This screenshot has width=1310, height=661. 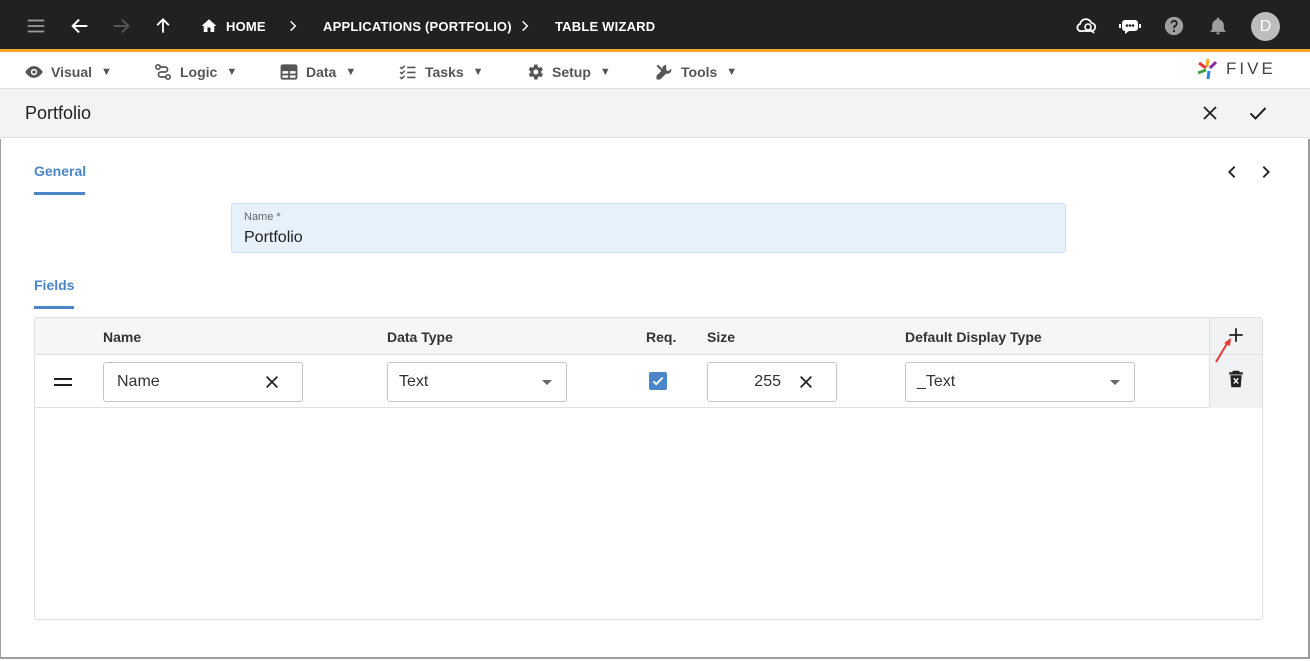 I want to click on logic-icon, so click(x=163, y=72).